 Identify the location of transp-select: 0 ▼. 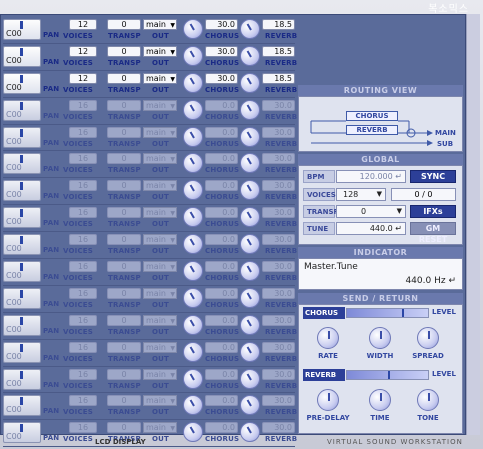
(371, 211).